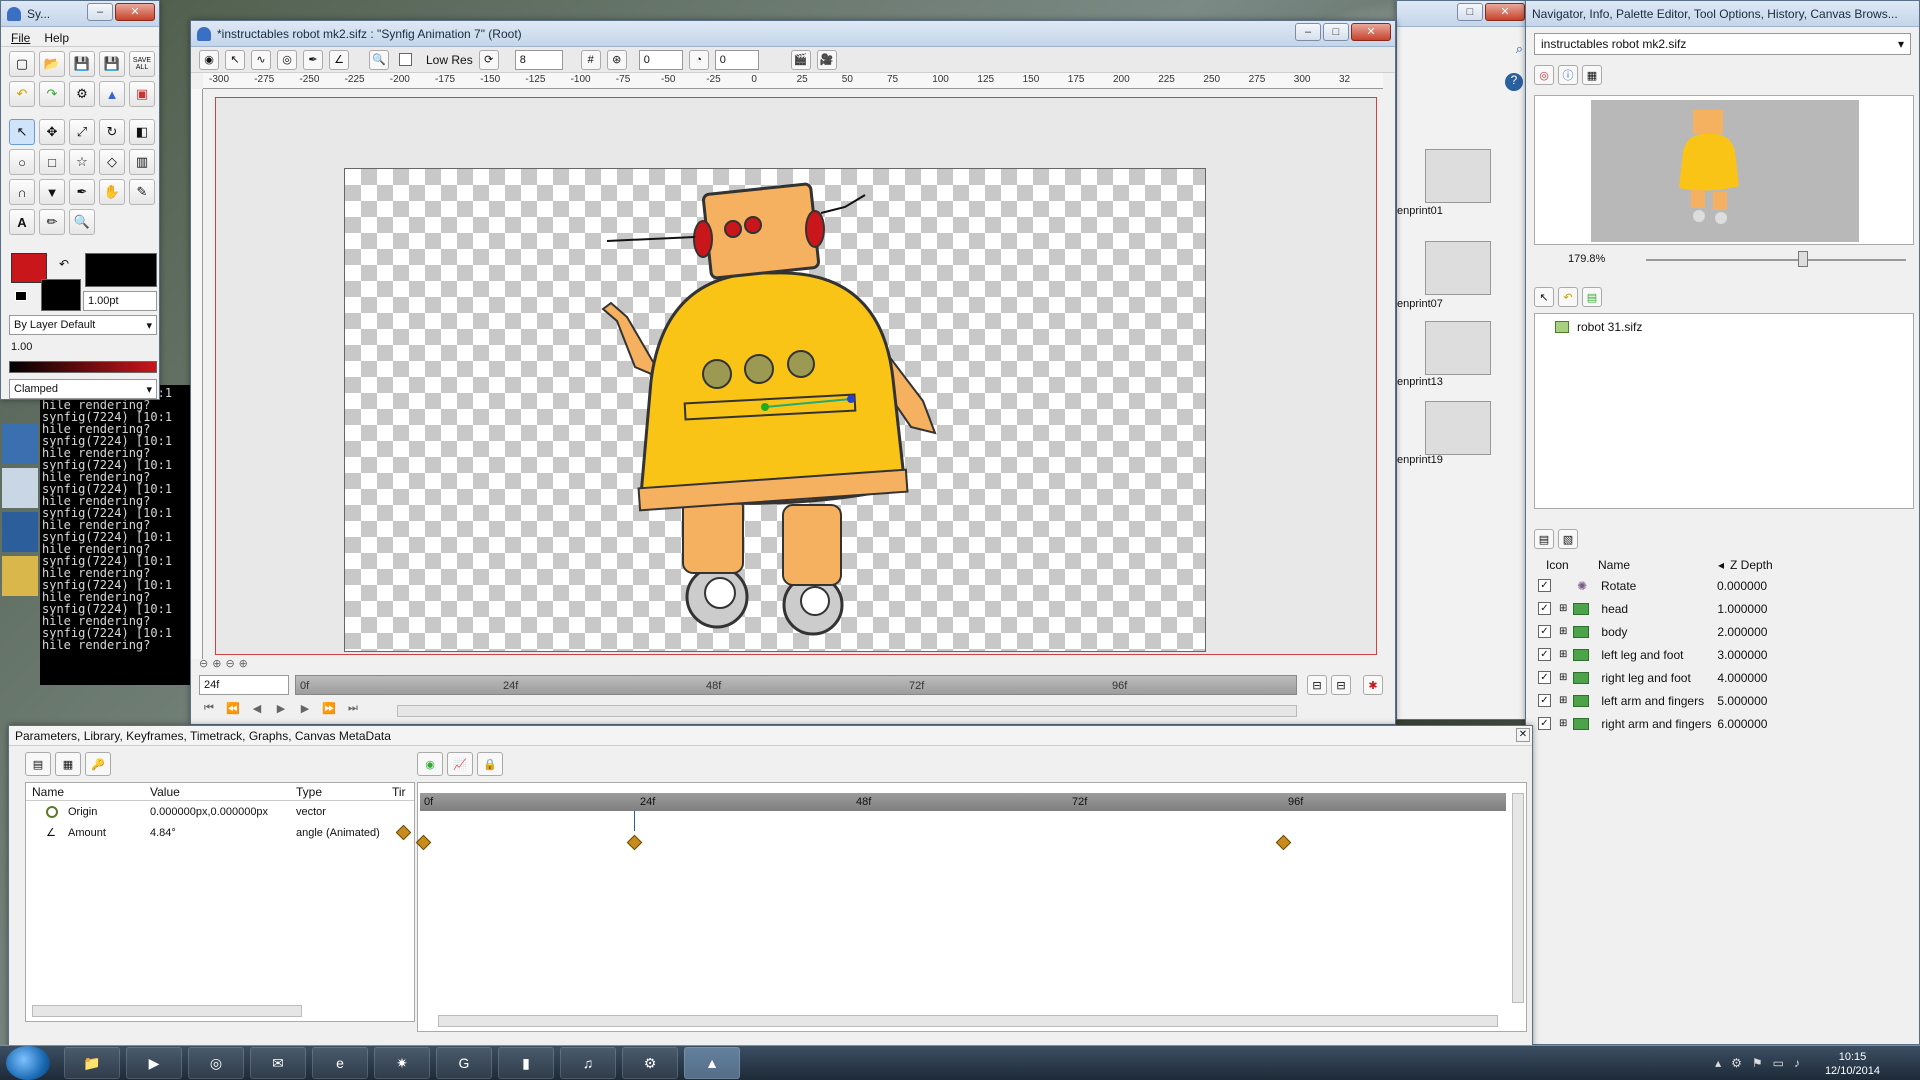 Image resolution: width=1920 pixels, height=1080 pixels. Describe the element at coordinates (112, 94) in the screenshot. I see `render-icon: ▲` at that location.